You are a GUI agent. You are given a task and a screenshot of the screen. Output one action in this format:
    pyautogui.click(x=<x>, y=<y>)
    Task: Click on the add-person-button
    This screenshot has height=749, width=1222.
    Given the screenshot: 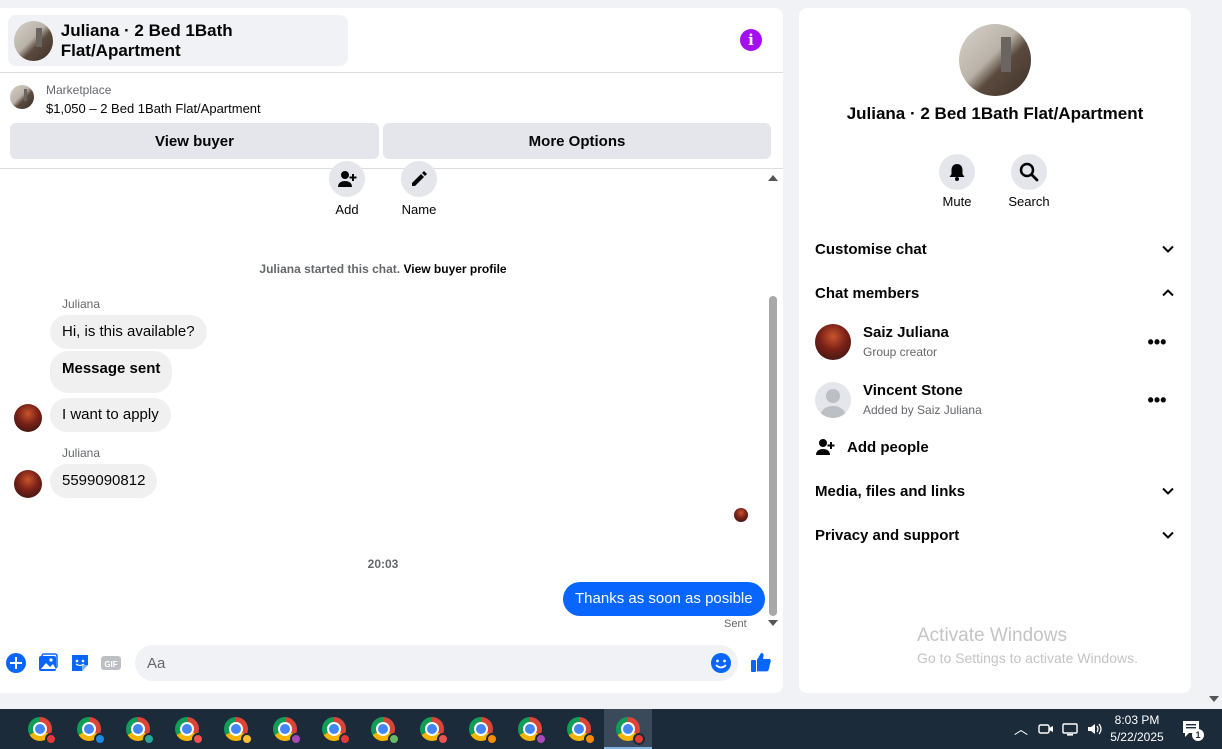 What is the action you would take?
    pyautogui.click(x=347, y=179)
    